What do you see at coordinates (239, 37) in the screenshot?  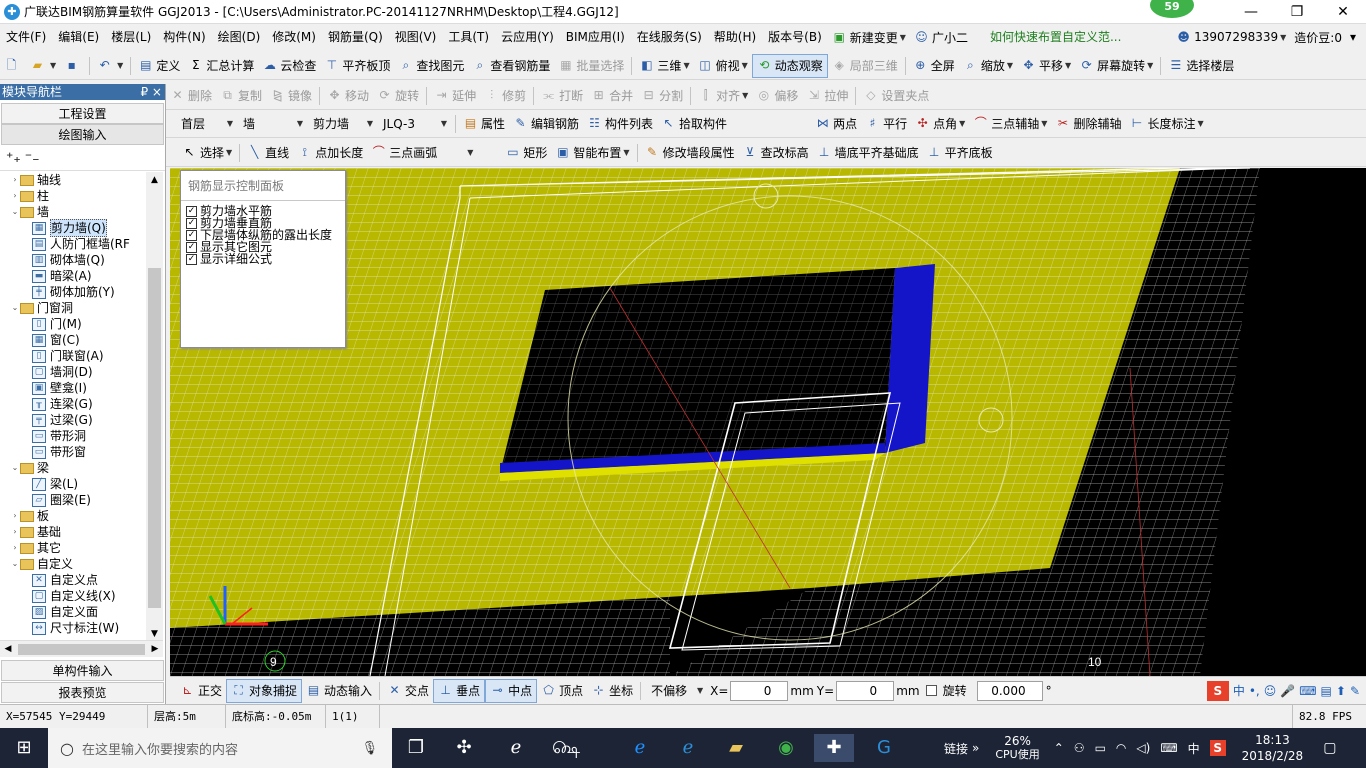 I see `menu-draw: 绘图(D)` at bounding box center [239, 37].